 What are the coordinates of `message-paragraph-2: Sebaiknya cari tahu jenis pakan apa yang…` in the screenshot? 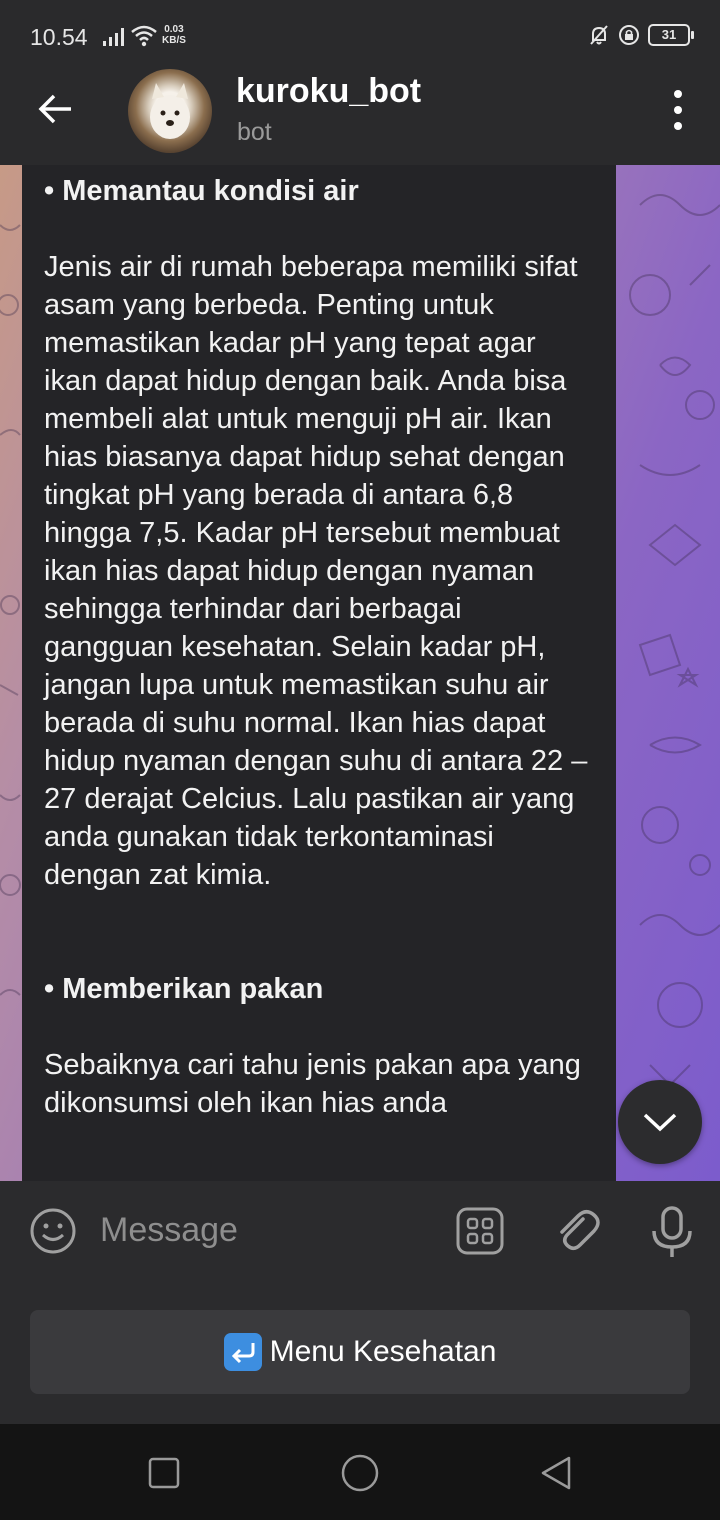 It's located at (312, 1084).